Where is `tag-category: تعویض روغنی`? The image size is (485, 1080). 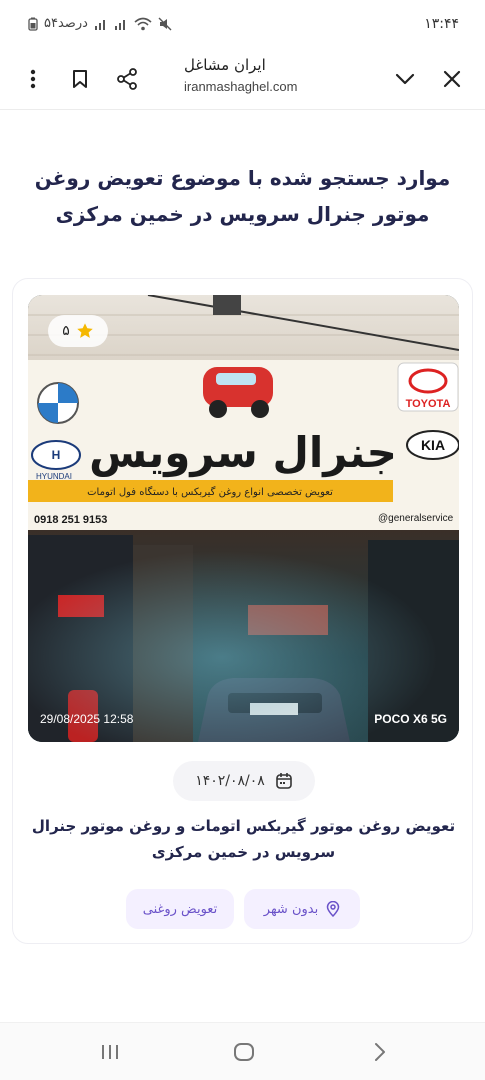 tag-category: تعویض روغنی is located at coordinates (180, 909).